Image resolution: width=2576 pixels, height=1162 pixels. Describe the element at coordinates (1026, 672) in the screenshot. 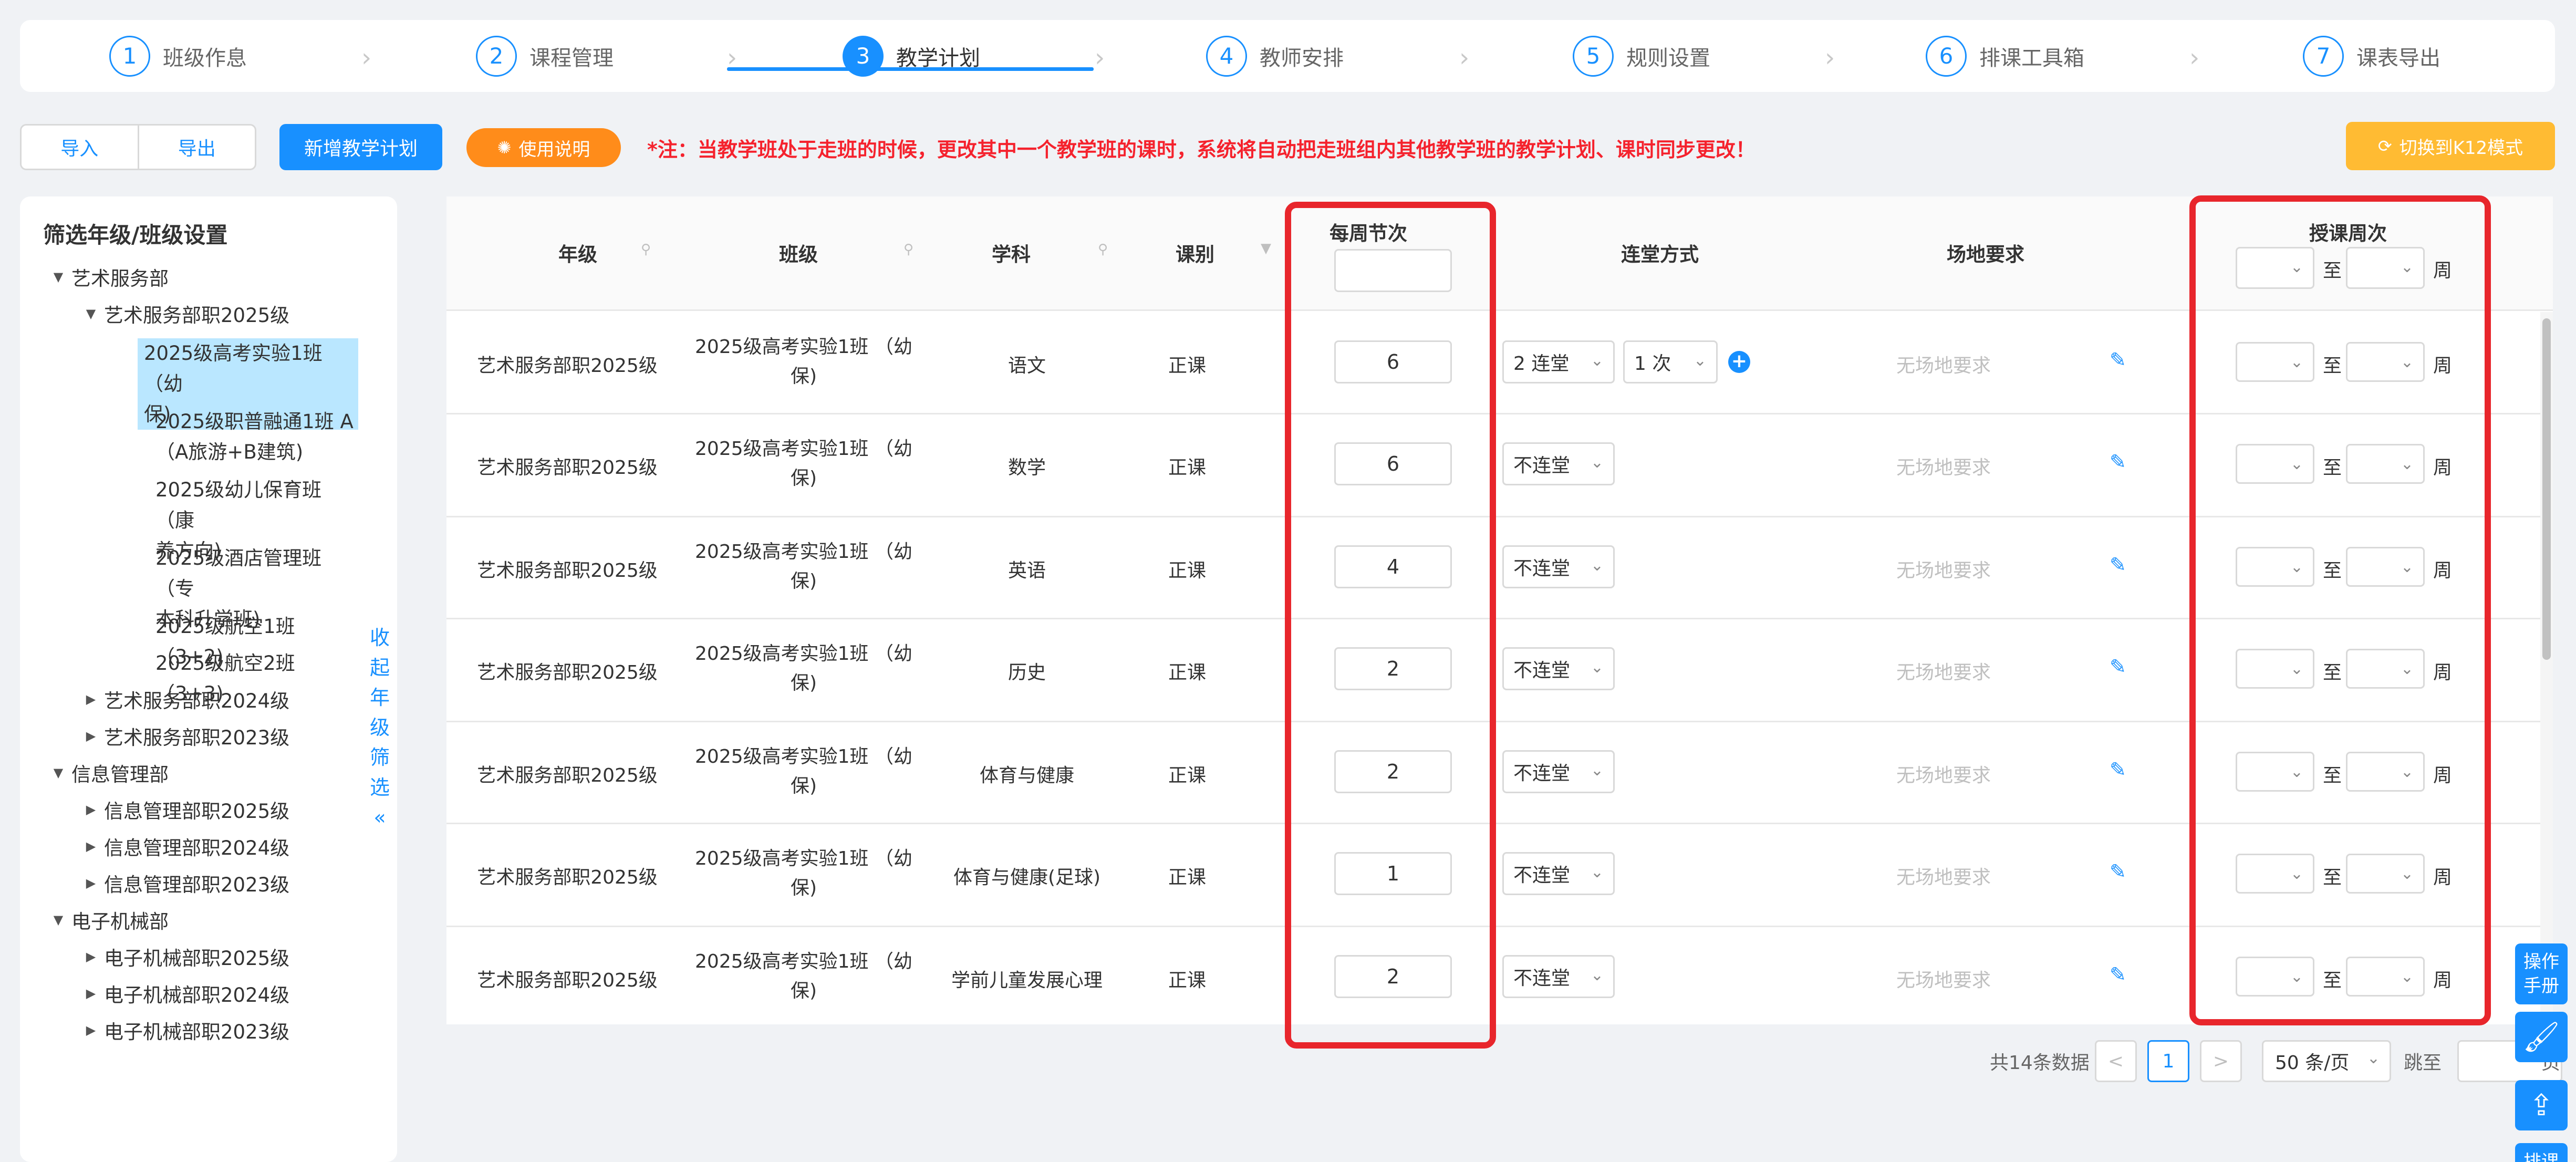

I see `cell-subject: 历史` at that location.